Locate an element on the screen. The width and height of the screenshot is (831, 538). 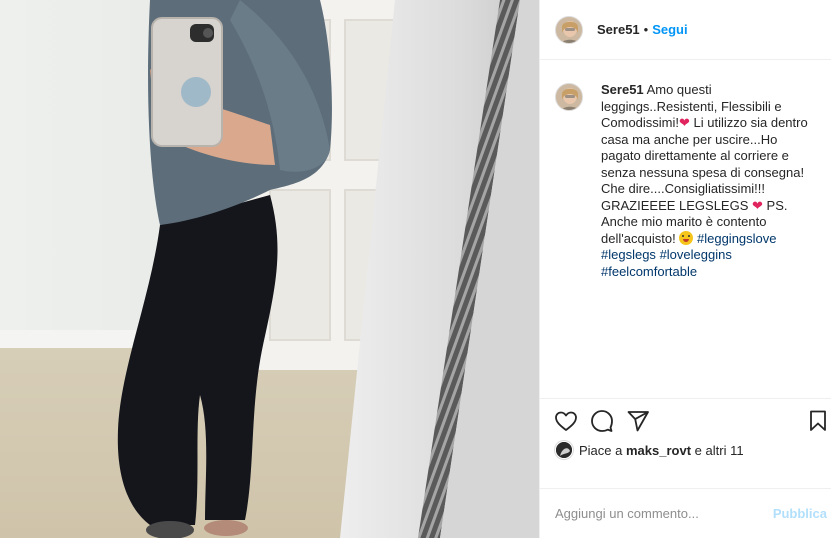
liker-avatar is located at coordinates (564, 450).